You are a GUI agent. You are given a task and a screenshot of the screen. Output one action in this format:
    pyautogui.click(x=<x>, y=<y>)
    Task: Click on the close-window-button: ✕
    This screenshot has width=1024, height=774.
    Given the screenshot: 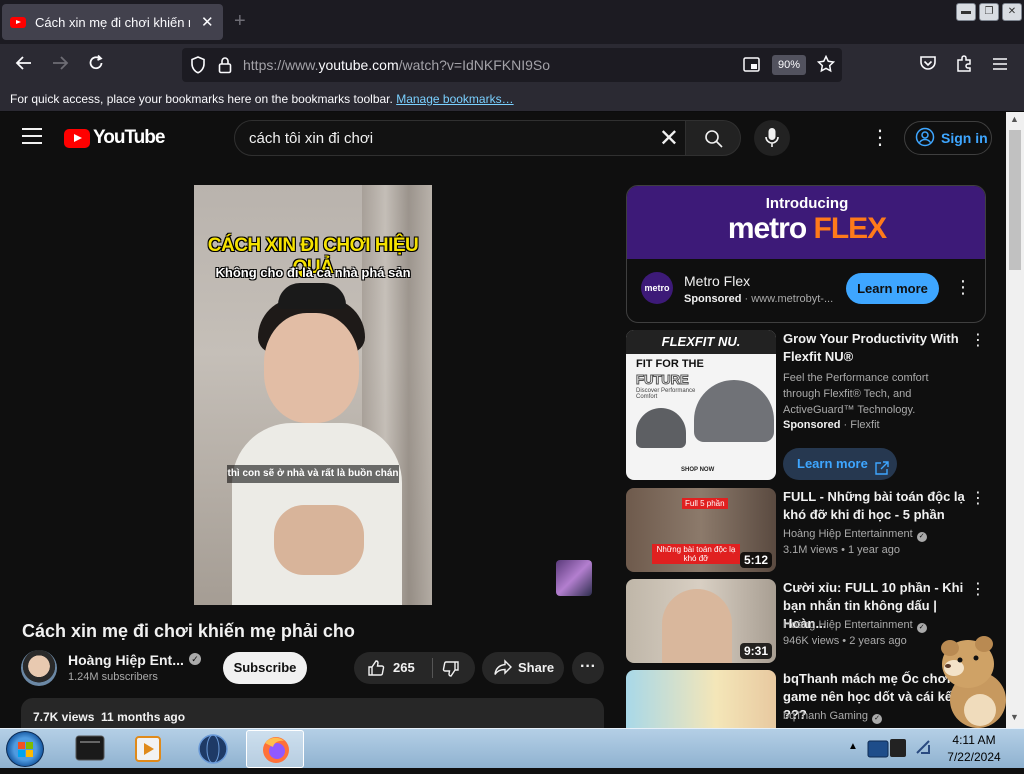 What is the action you would take?
    pyautogui.click(x=1012, y=12)
    